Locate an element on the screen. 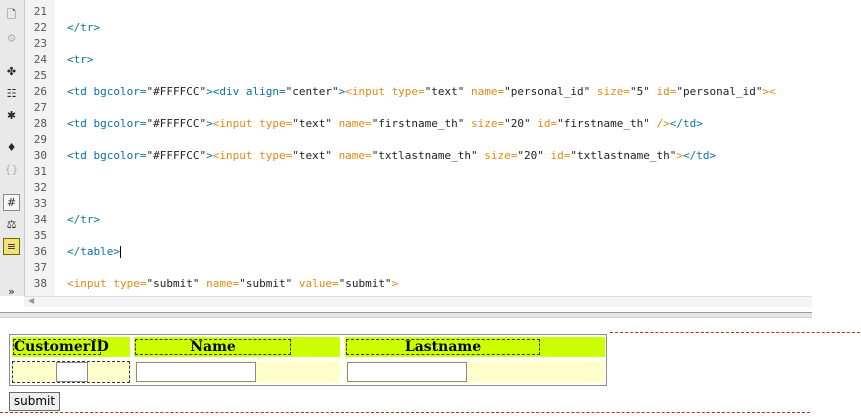 The width and height of the screenshot is (861, 419). line-number: 34 is located at coordinates (40, 219).